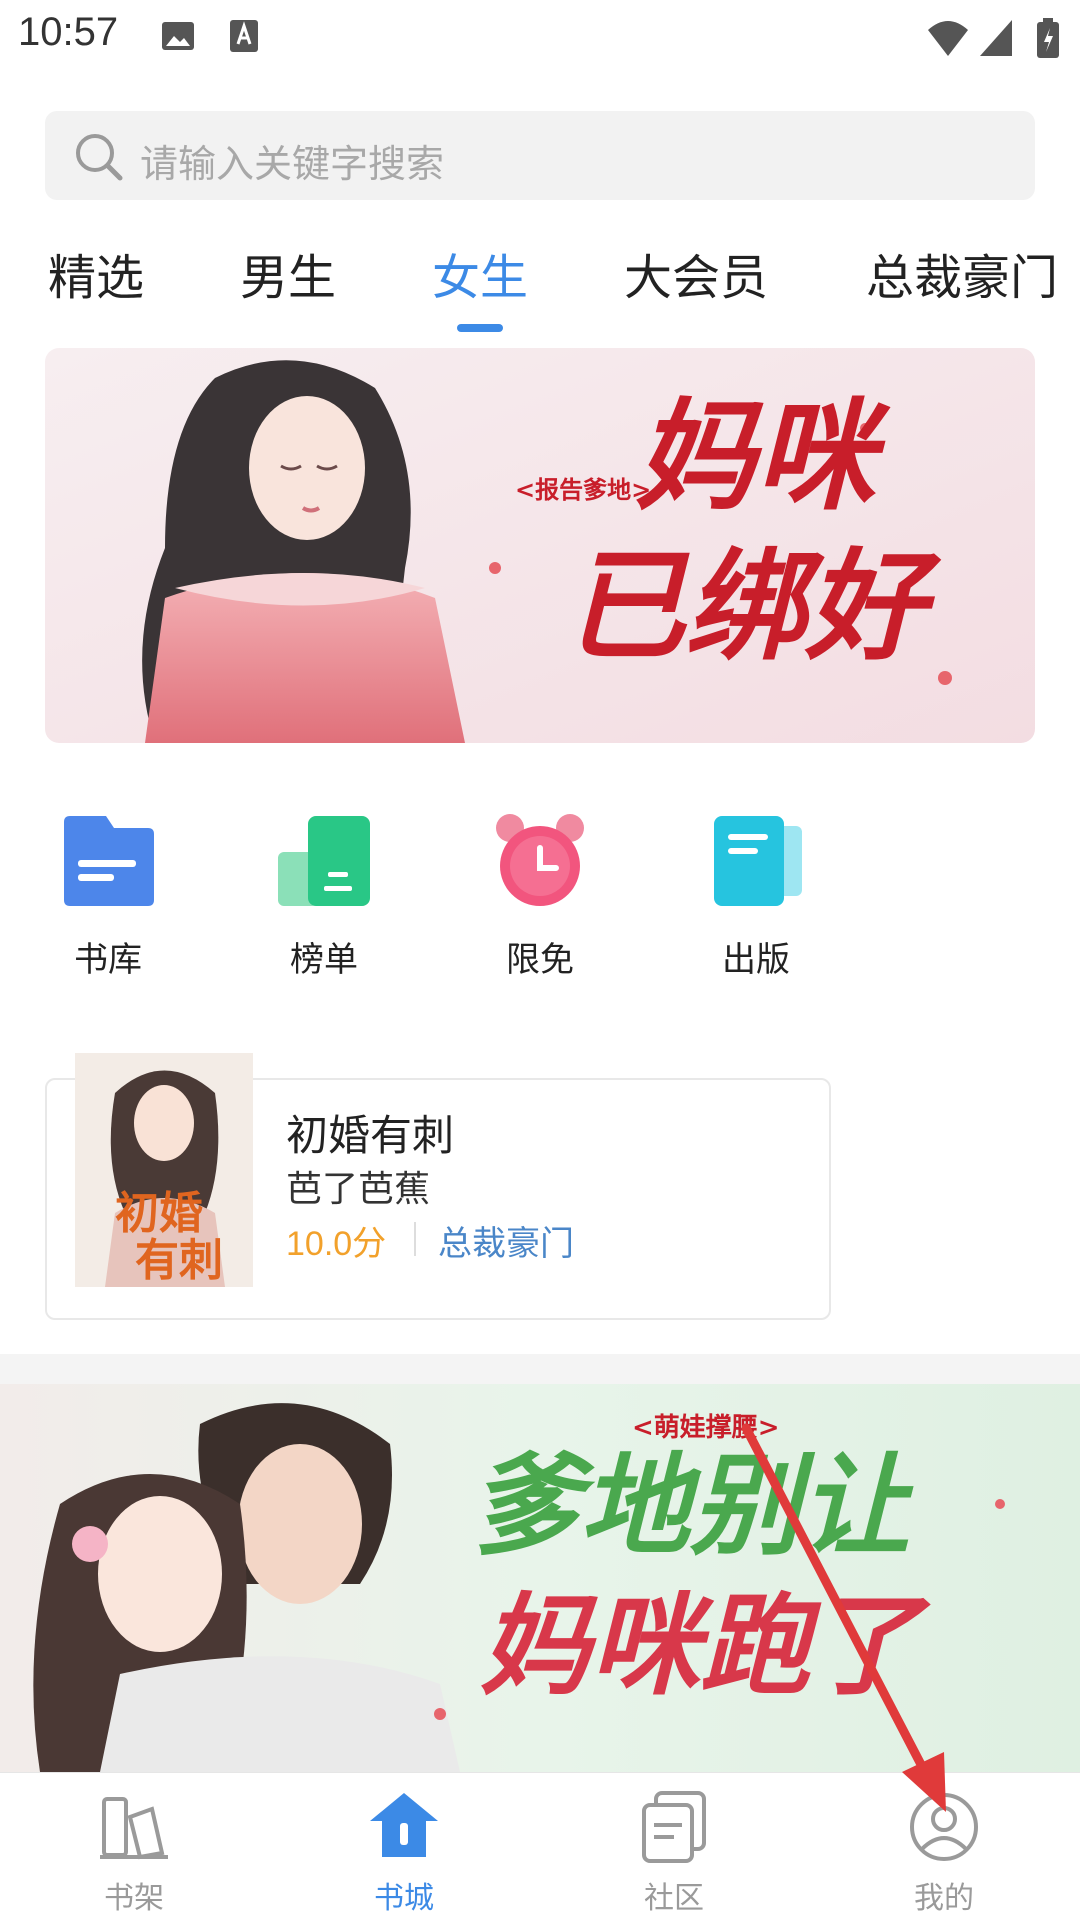 This screenshot has width=1080, height=1921. What do you see at coordinates (370, 1132) in the screenshot?
I see `book-title: 初婚有刺` at bounding box center [370, 1132].